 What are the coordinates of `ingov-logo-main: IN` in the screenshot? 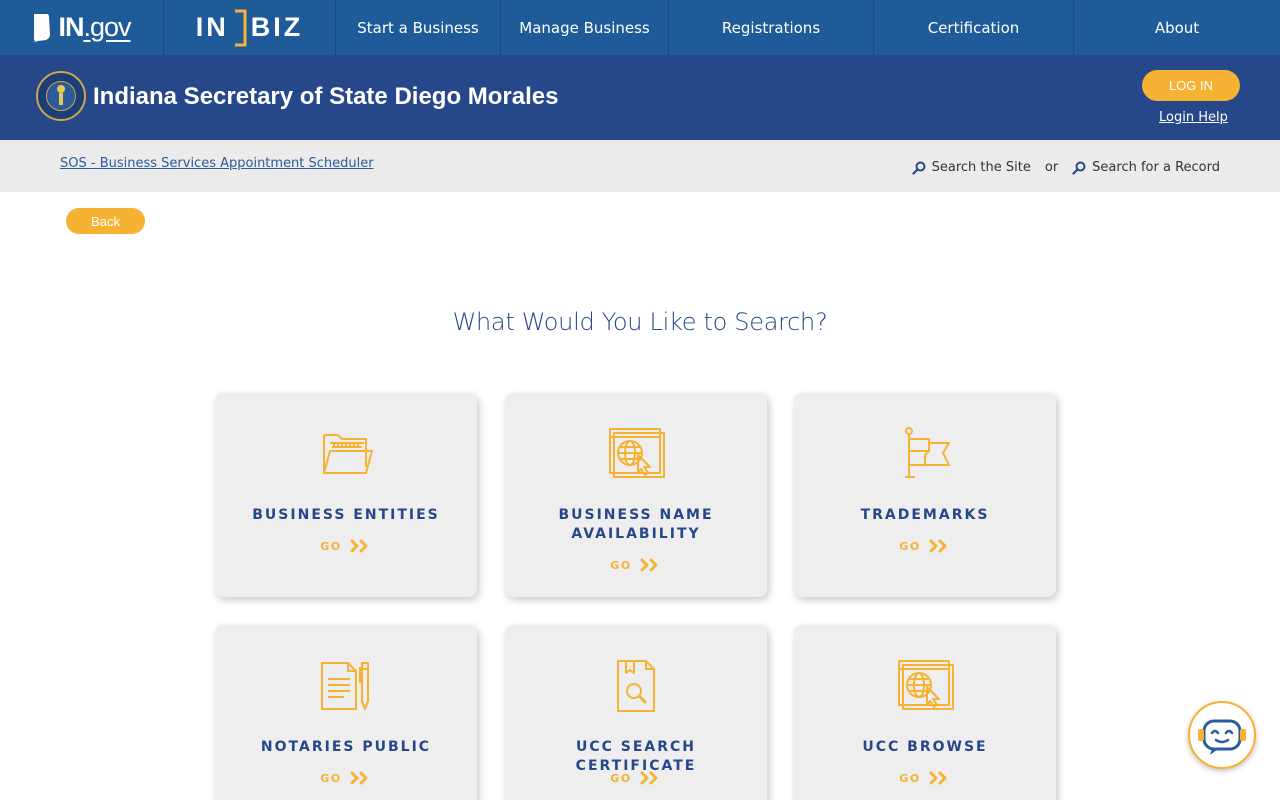 It's located at (71, 27).